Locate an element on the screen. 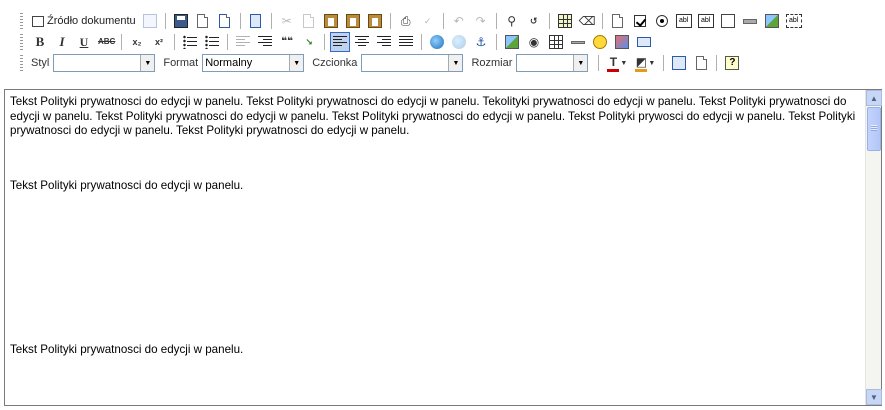 Image resolution: width=885 pixels, height=410 pixels. underline-icon: U is located at coordinates (84, 42).